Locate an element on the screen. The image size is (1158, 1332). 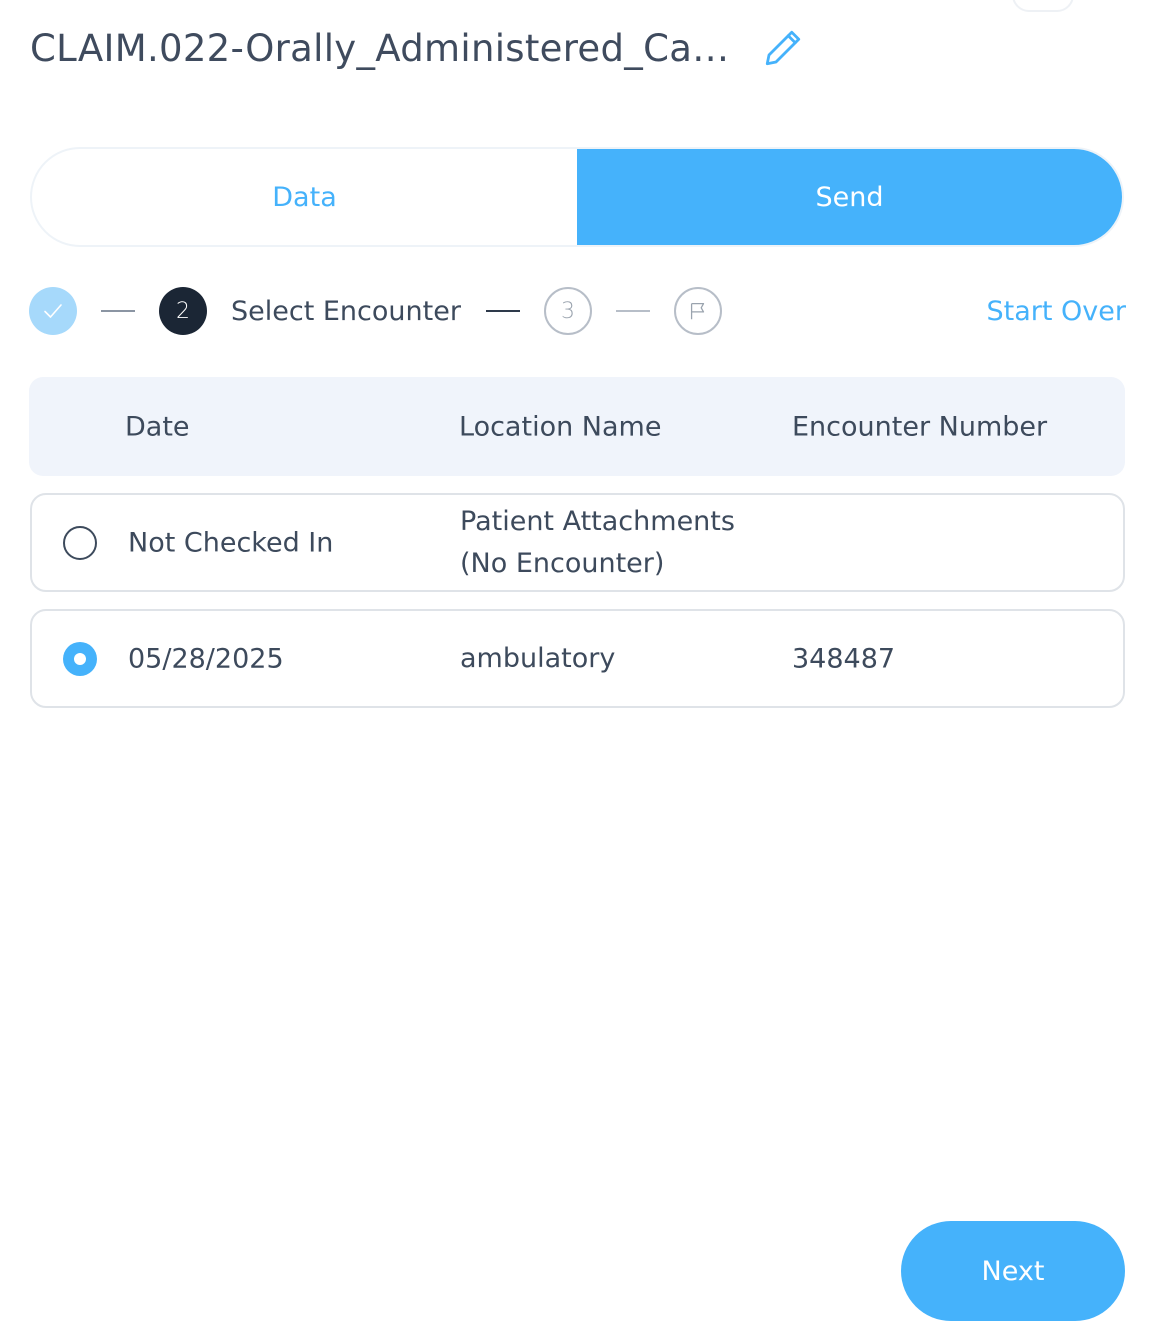
flag-icon is located at coordinates (697, 311).